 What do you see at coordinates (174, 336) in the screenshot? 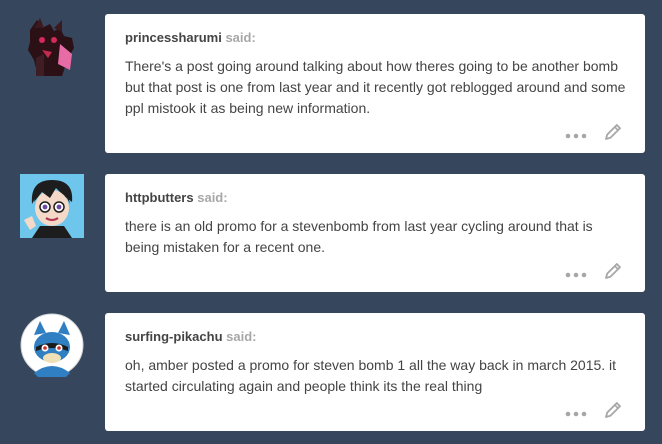
I see `asker-username: surfing-pikachu` at bounding box center [174, 336].